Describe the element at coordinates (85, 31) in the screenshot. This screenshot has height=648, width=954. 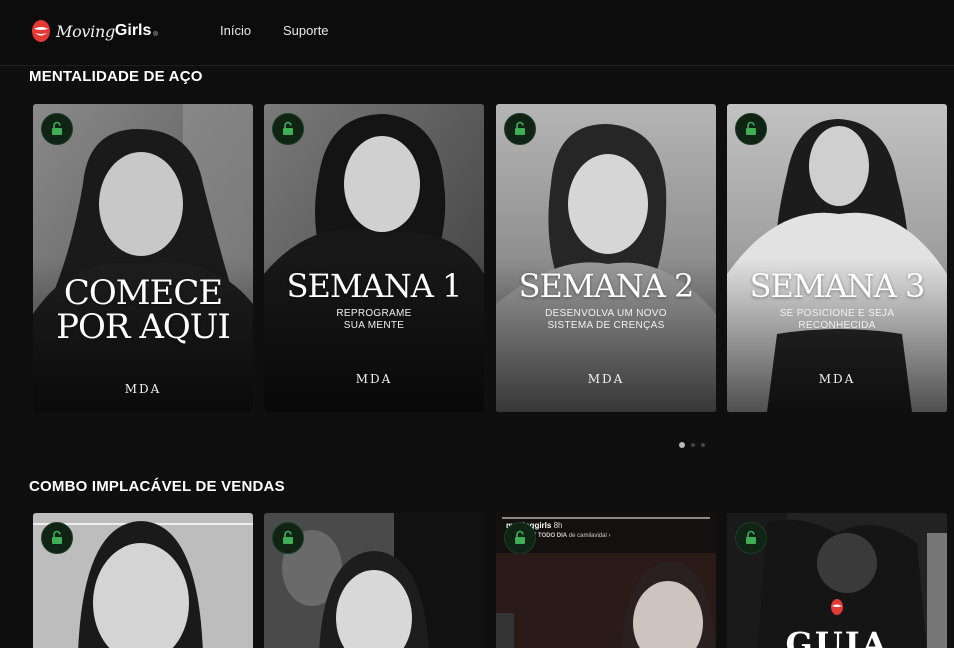
I see `logo-text-script: Moving` at that location.